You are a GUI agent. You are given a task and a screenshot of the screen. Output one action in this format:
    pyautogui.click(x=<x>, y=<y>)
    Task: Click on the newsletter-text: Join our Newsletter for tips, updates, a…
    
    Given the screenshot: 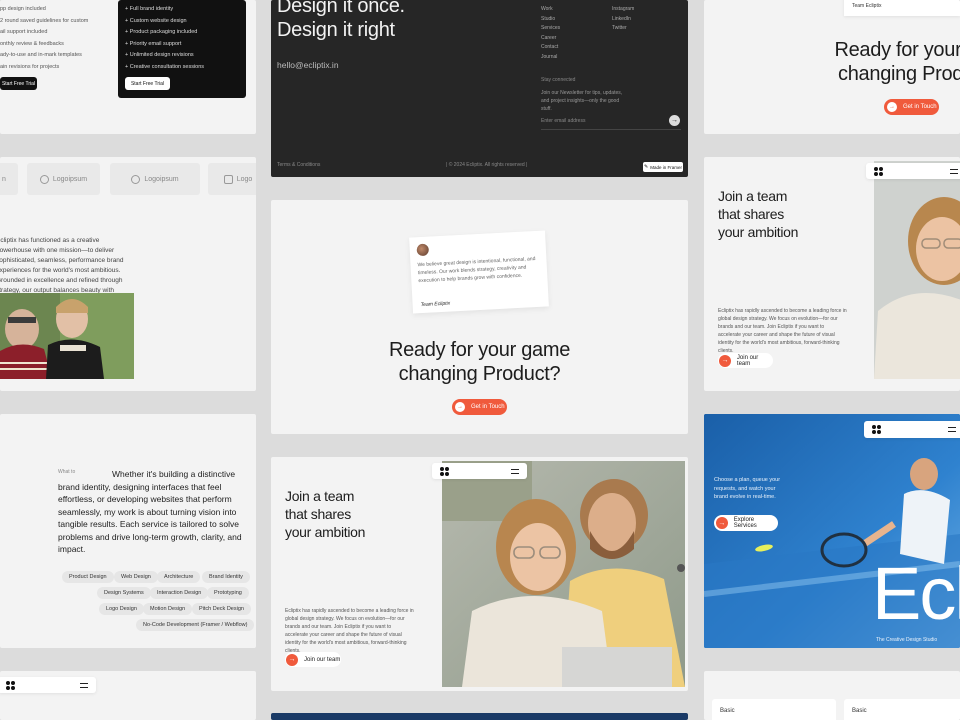 What is the action you would take?
    pyautogui.click(x=582, y=101)
    